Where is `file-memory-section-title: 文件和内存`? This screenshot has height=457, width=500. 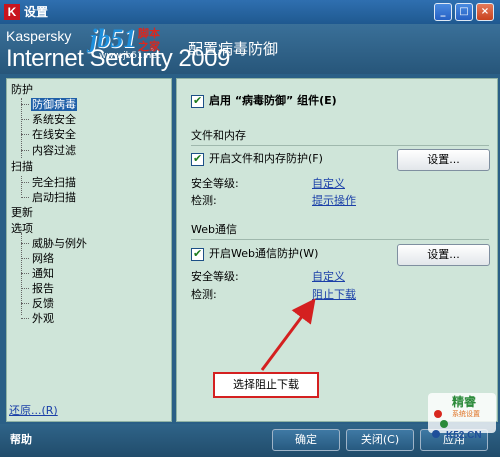 file-memory-section-title: 文件和内存 is located at coordinates (218, 135).